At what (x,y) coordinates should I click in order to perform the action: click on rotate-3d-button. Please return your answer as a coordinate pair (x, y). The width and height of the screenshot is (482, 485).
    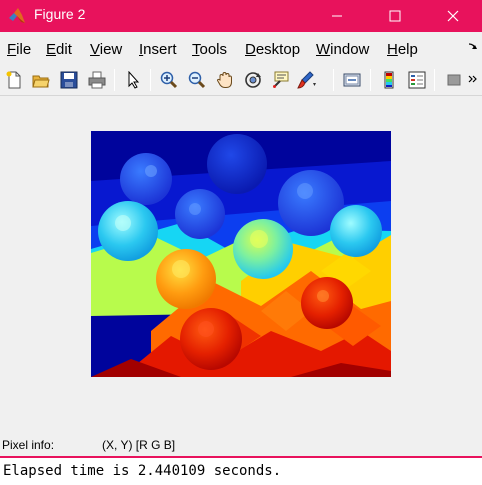
    Looking at the image, I should click on (253, 80).